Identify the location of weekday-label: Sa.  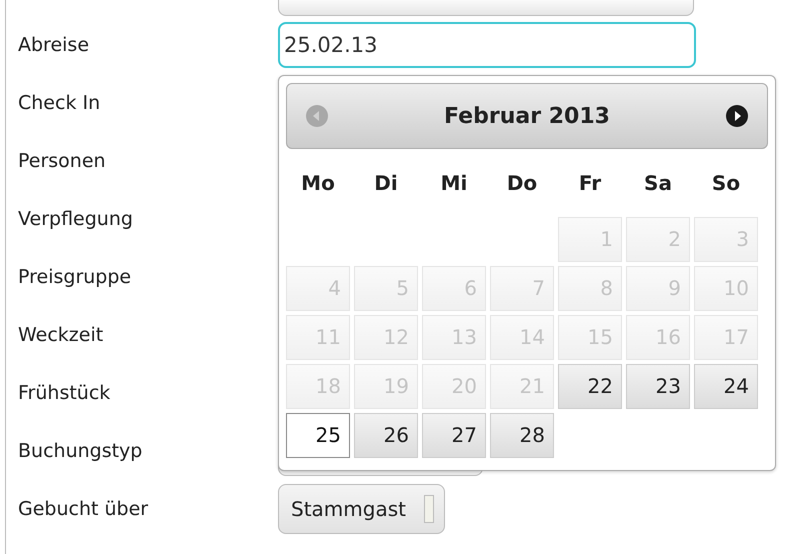
(658, 183).